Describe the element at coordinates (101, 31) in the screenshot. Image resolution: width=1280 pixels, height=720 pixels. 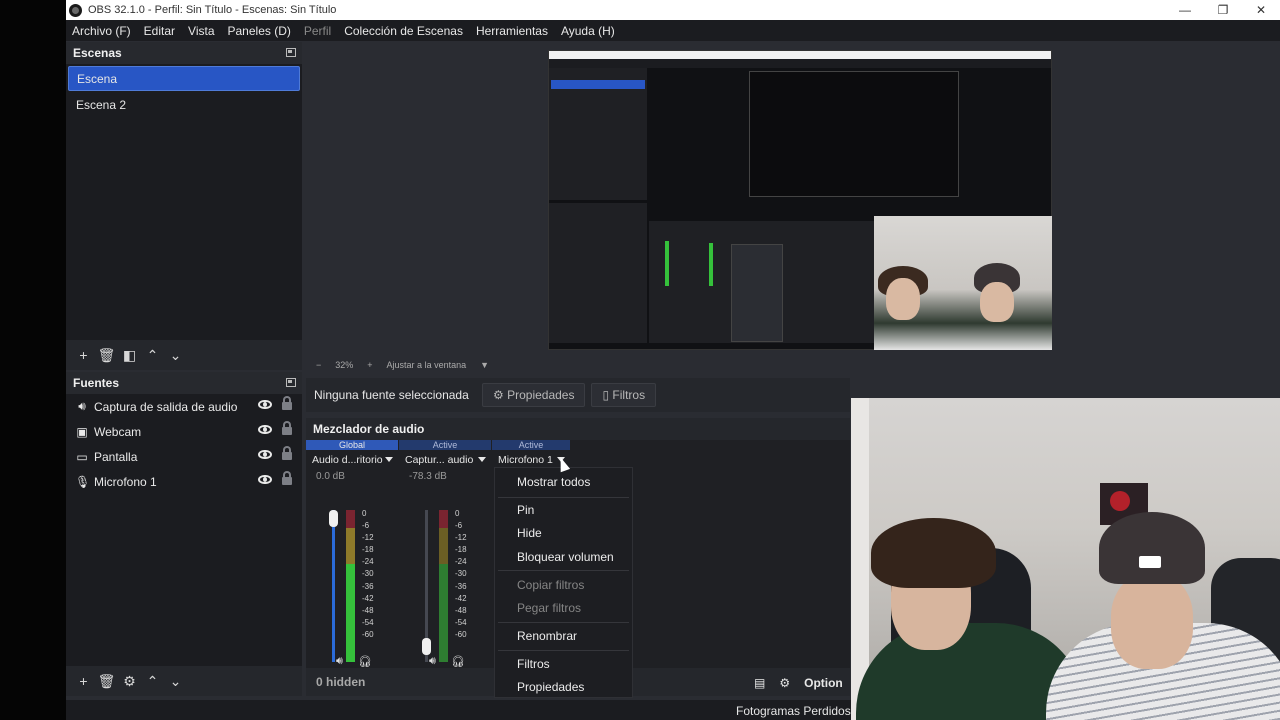
I see `menu-archivo: Archivo (F)` at that location.